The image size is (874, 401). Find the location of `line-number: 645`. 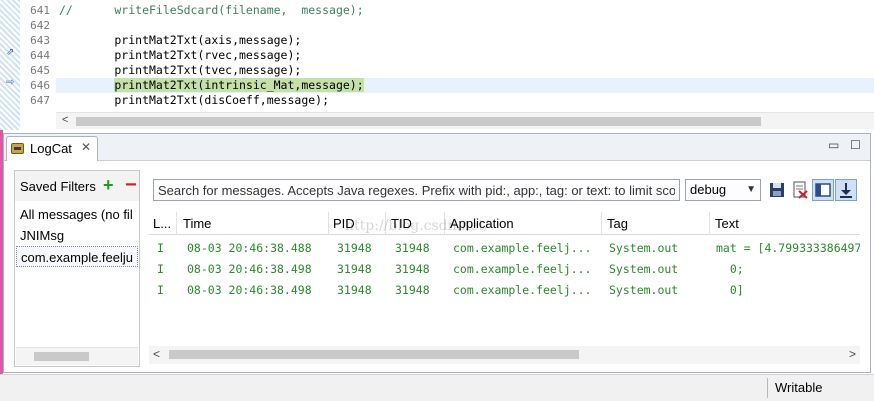

line-number: 645 is located at coordinates (40, 70).